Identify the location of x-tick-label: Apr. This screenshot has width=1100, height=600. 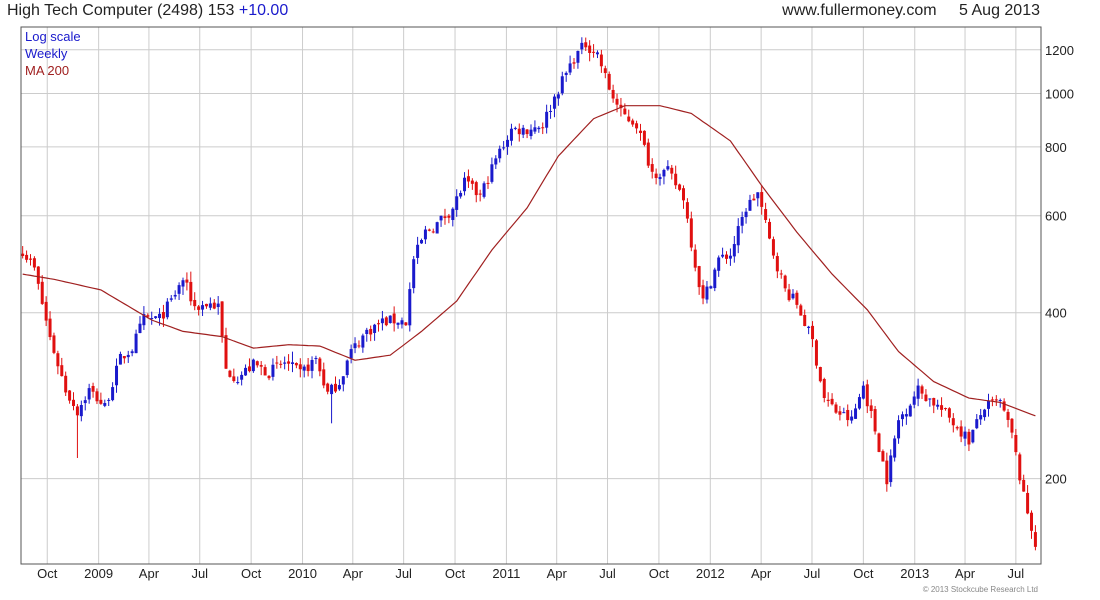
(965, 573).